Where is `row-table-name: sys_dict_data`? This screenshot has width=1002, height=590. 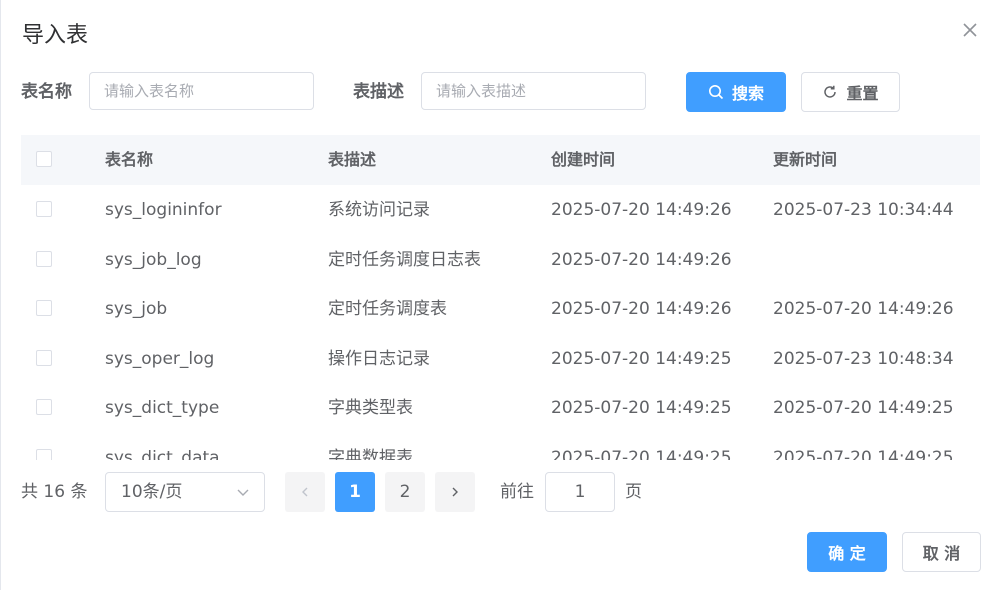 row-table-name: sys_dict_data is located at coordinates (162, 454).